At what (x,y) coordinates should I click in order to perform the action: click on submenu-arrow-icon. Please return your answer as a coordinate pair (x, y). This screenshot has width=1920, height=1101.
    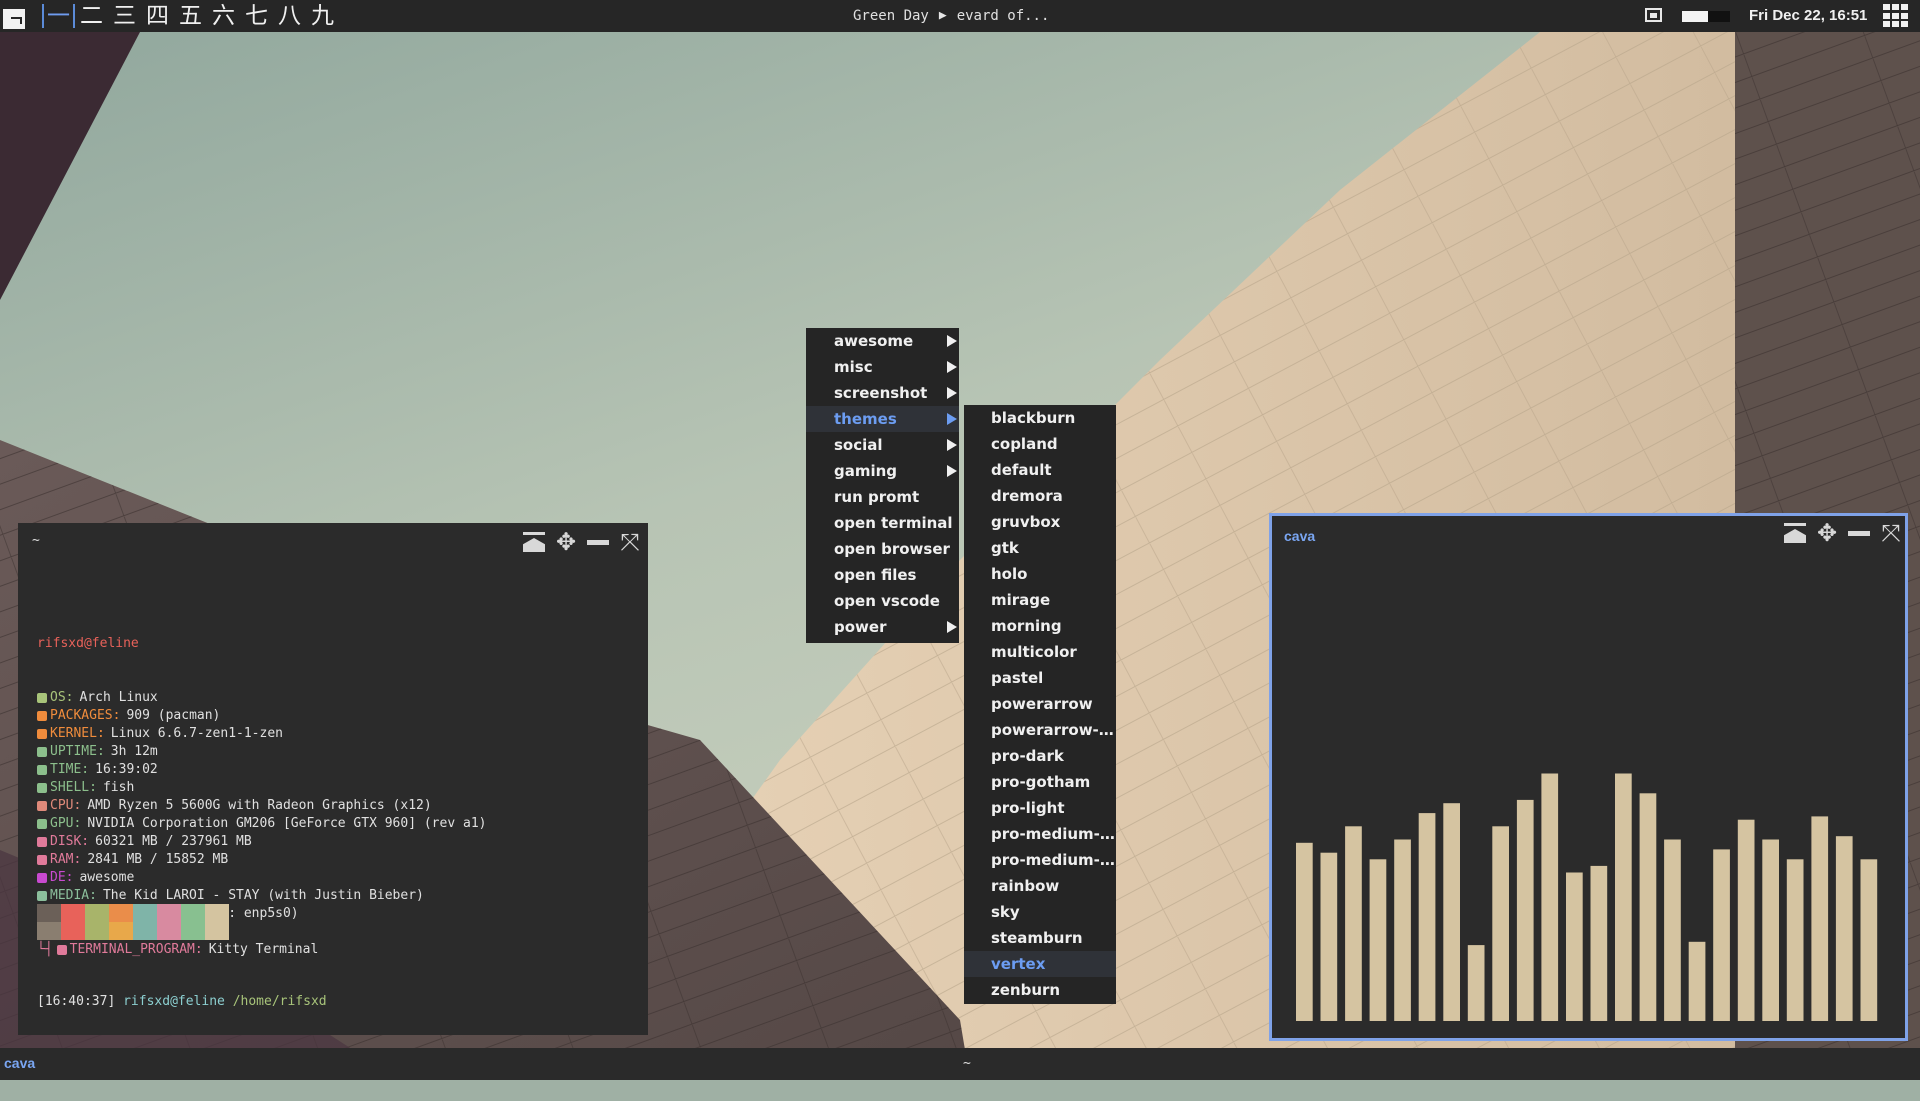
    Looking at the image, I should click on (952, 367).